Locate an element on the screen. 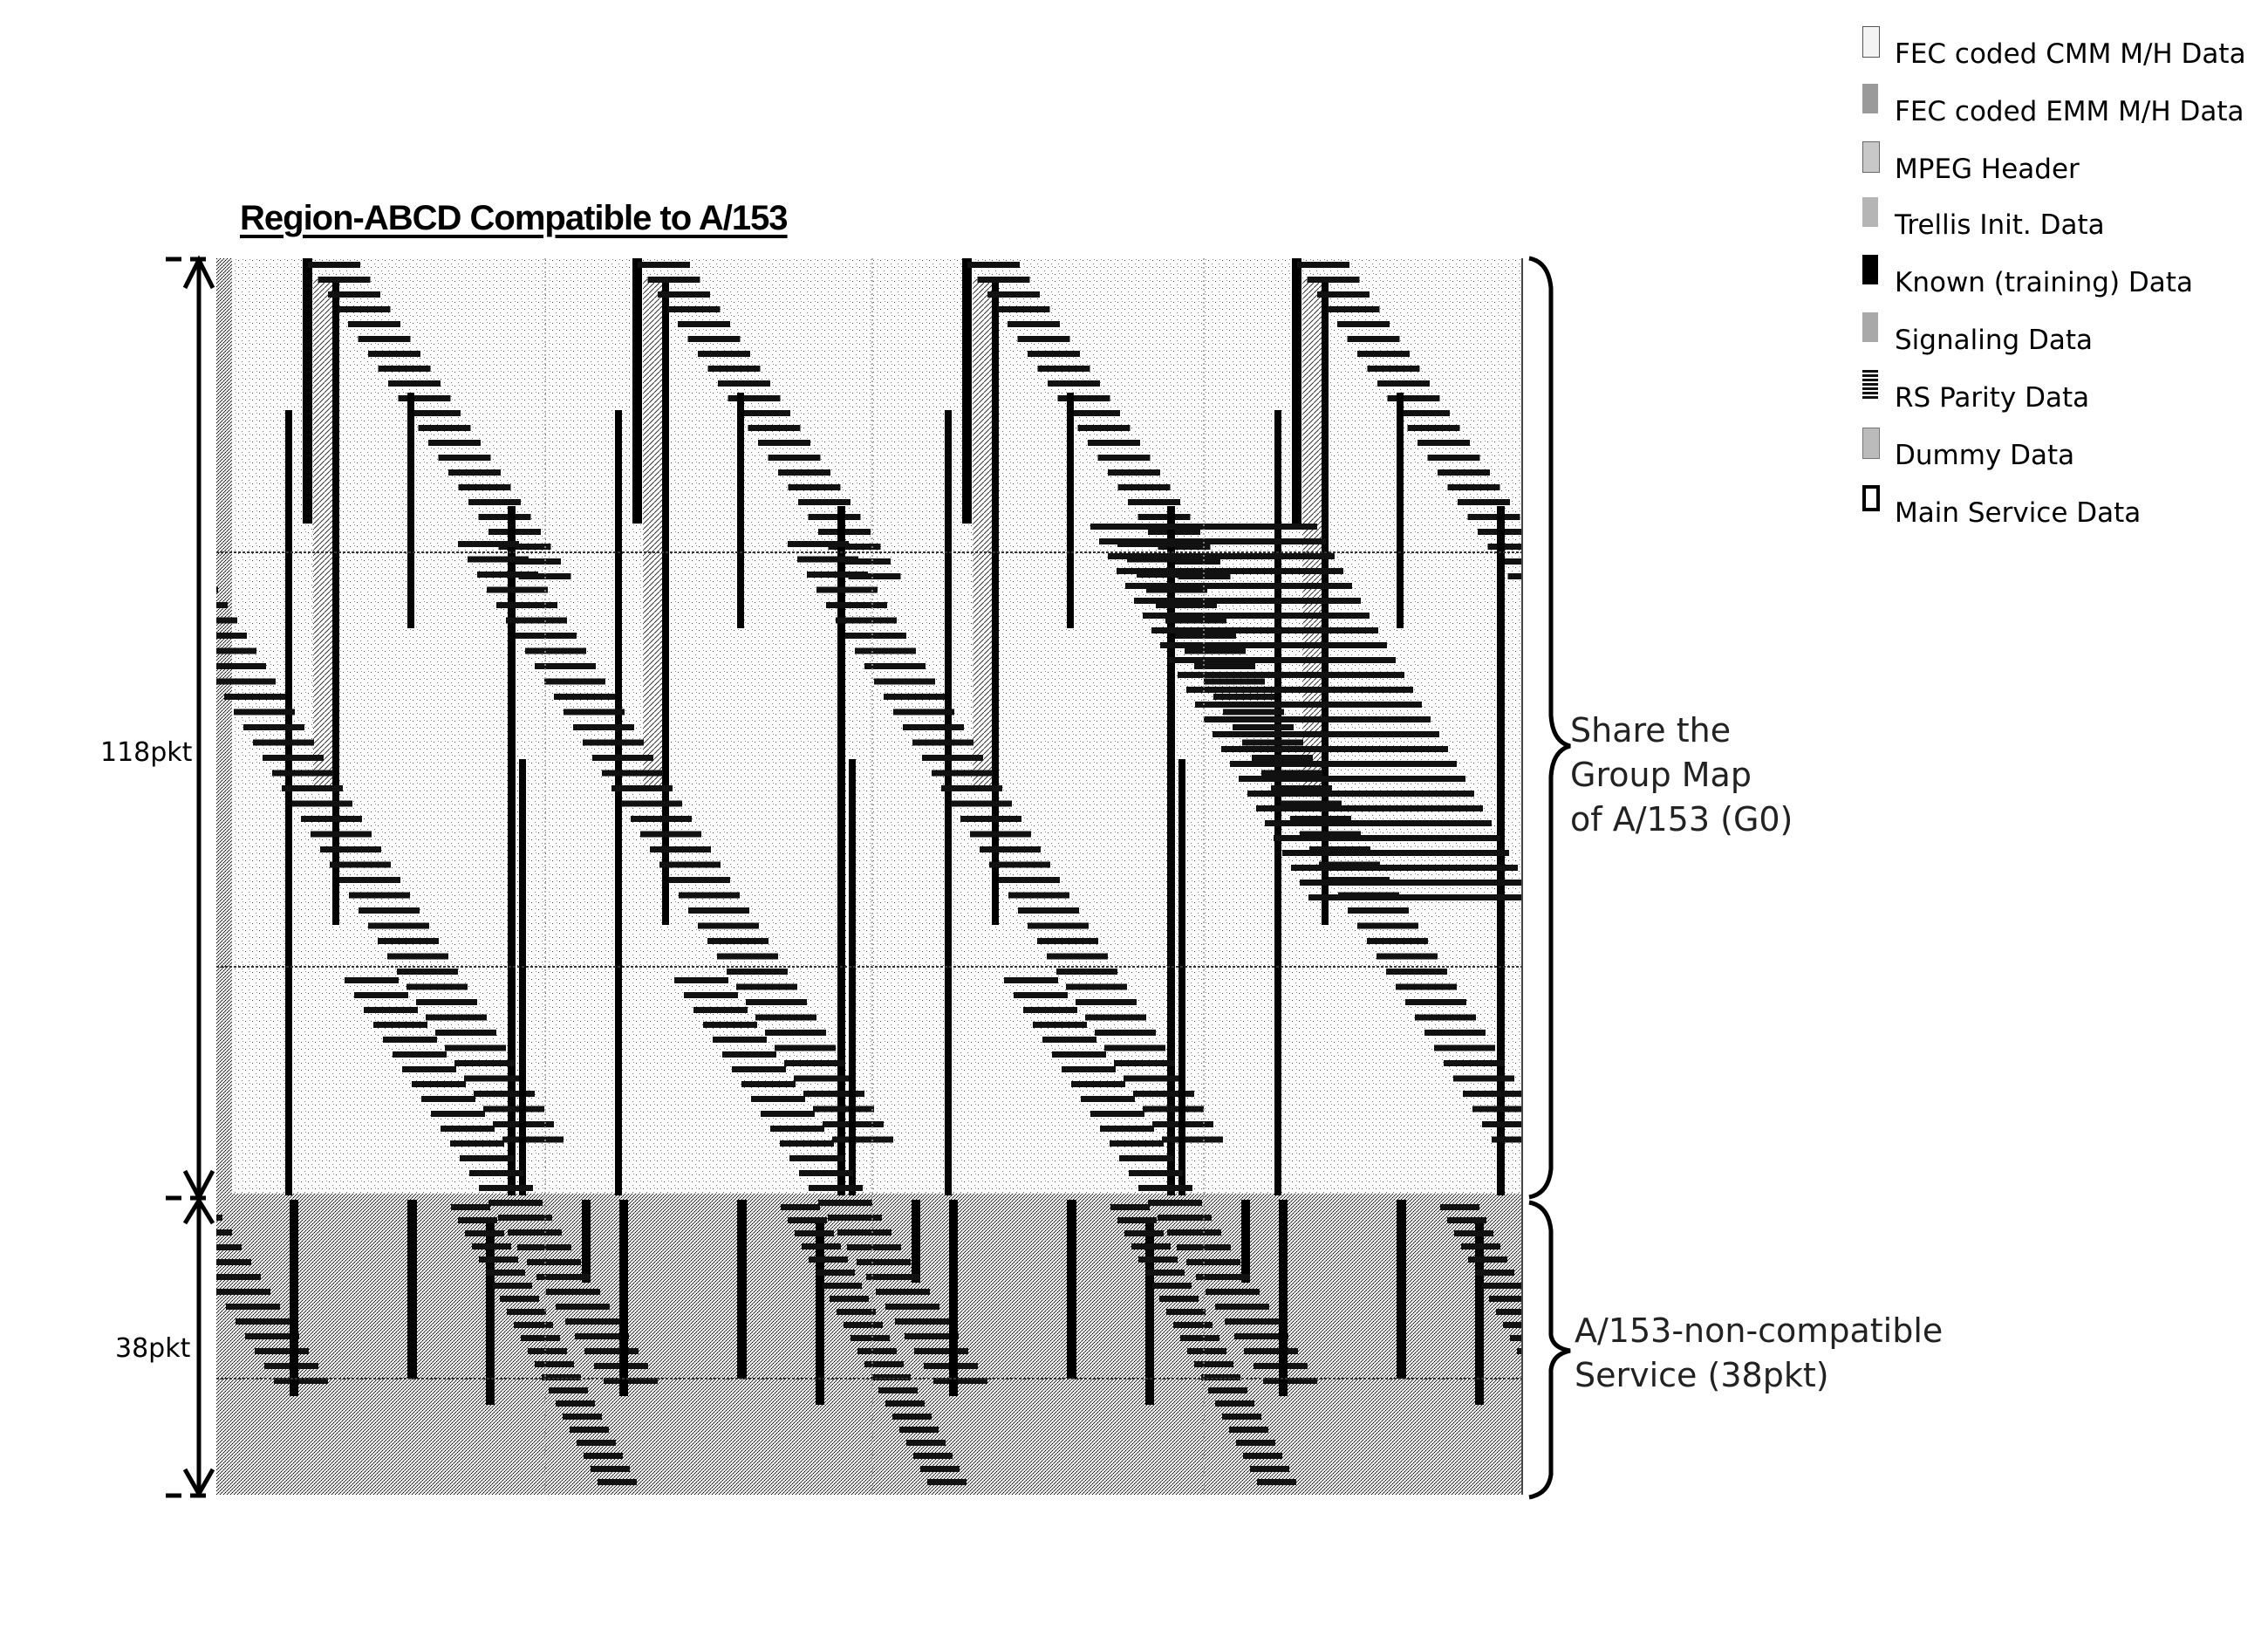  legend-item-main-service: Main Service Data is located at coordinates (2058, 511).